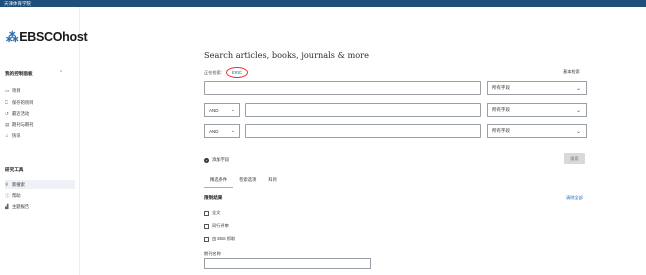  Describe the element at coordinates (23, 102) in the screenshot. I see `sidebar-item-label: 保存的项目` at that location.